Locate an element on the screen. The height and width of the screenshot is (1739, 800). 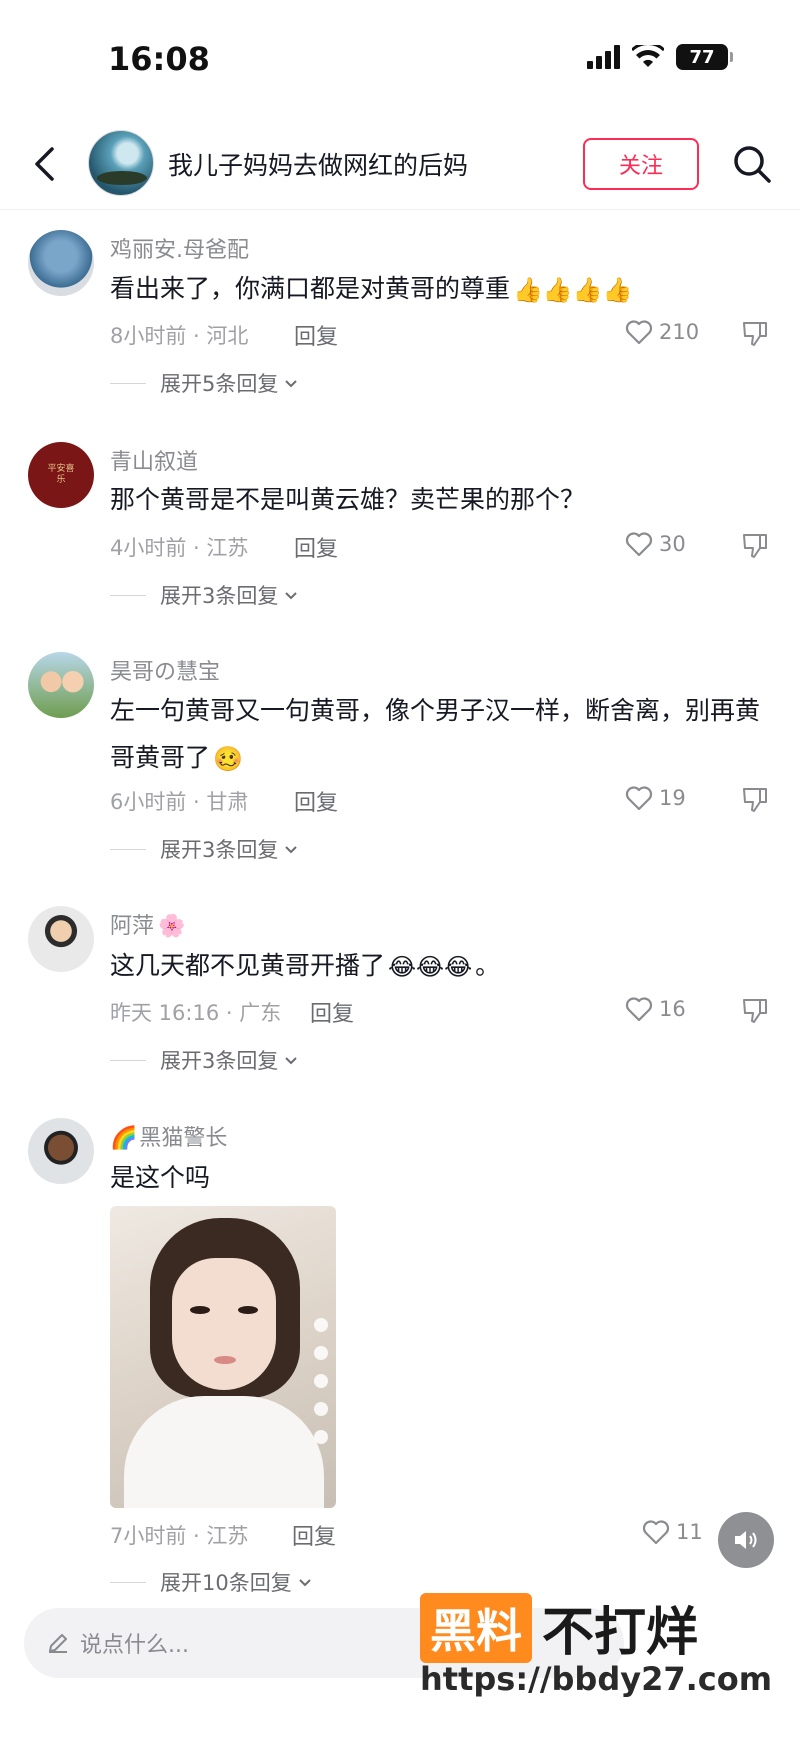
wifi-icon is located at coordinates (648, 57).